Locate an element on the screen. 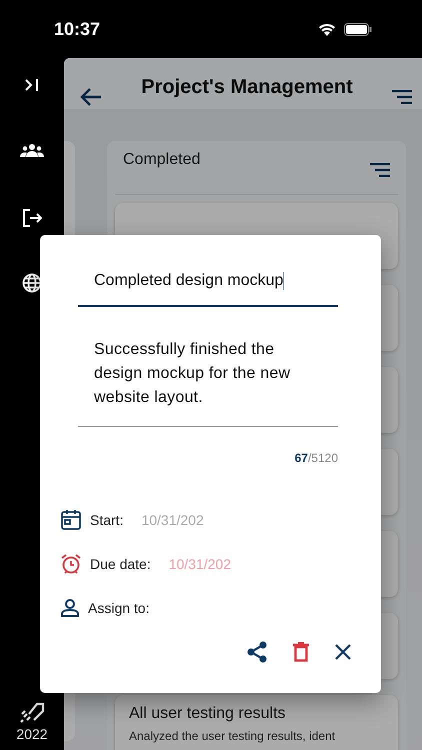 The image size is (422, 750). field-label: Due date: is located at coordinates (120, 564).